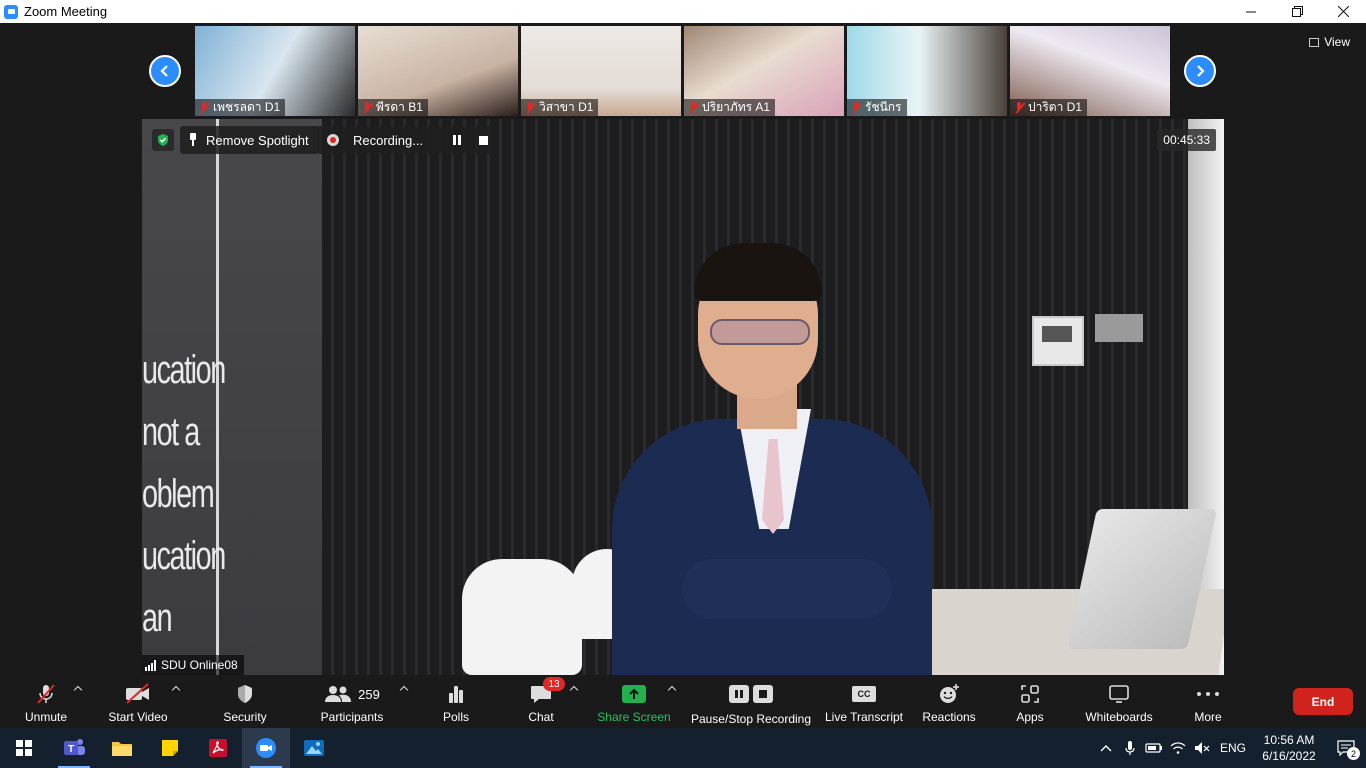 Image resolution: width=1366 pixels, height=768 pixels. What do you see at coordinates (1346, 748) in the screenshot?
I see `action-center-button: 2` at bounding box center [1346, 748].